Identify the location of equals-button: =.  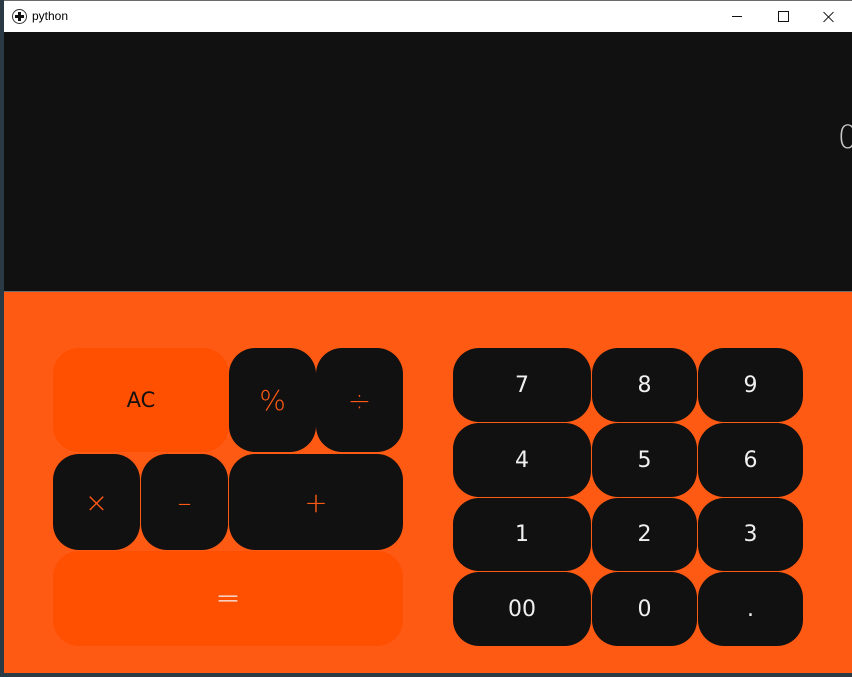
(228, 598).